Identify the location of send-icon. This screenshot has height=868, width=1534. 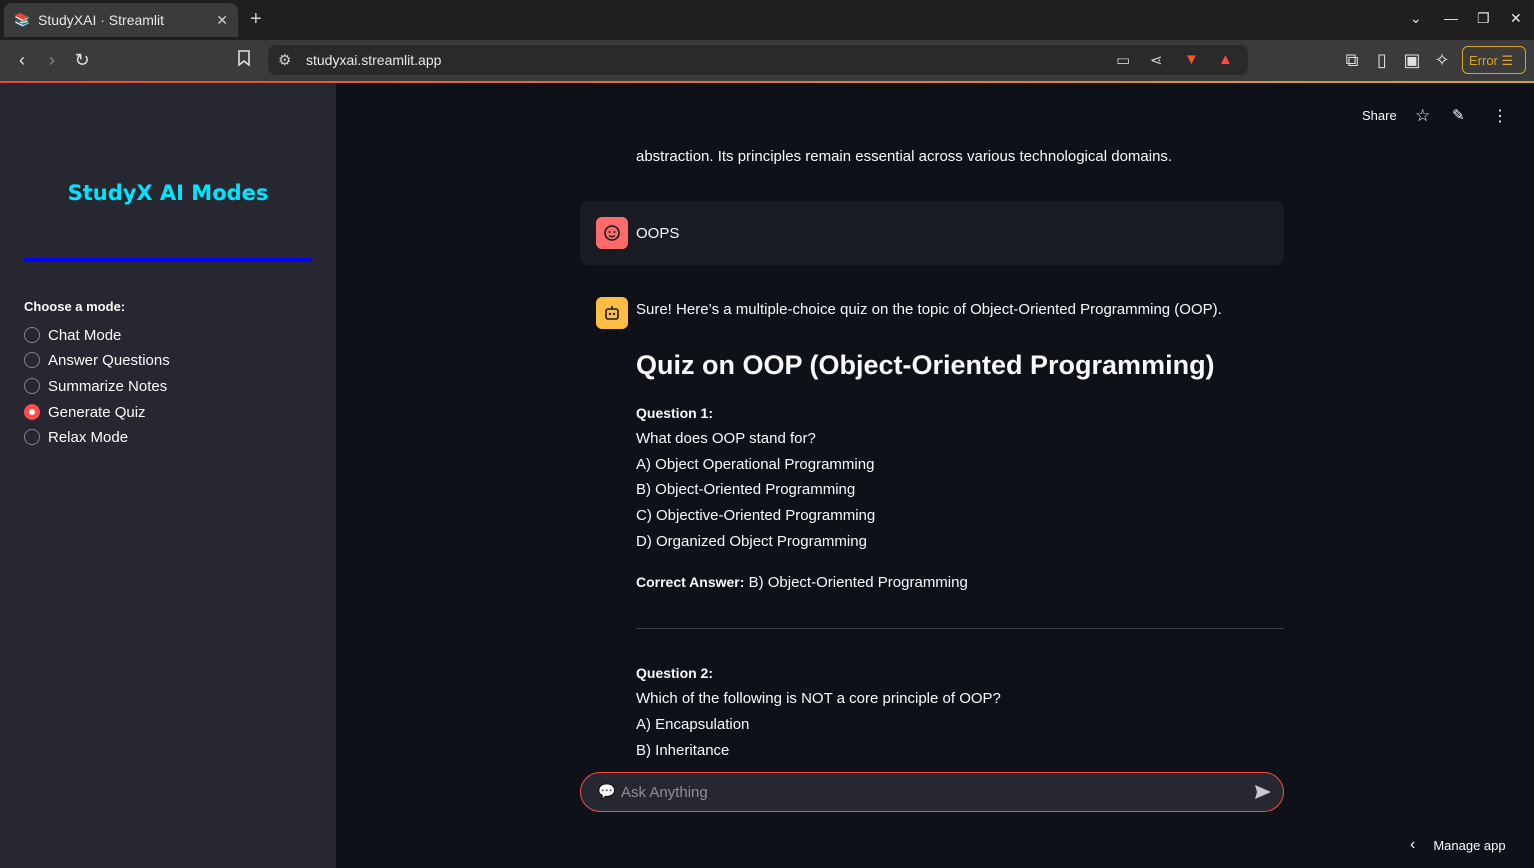
(1263, 792).